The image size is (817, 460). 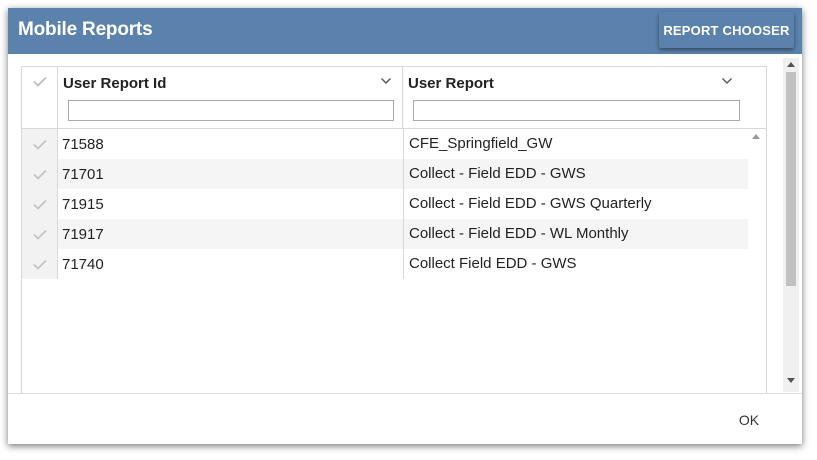 What do you see at coordinates (83, 264) in the screenshot?
I see `user-report-id-cell: 71740` at bounding box center [83, 264].